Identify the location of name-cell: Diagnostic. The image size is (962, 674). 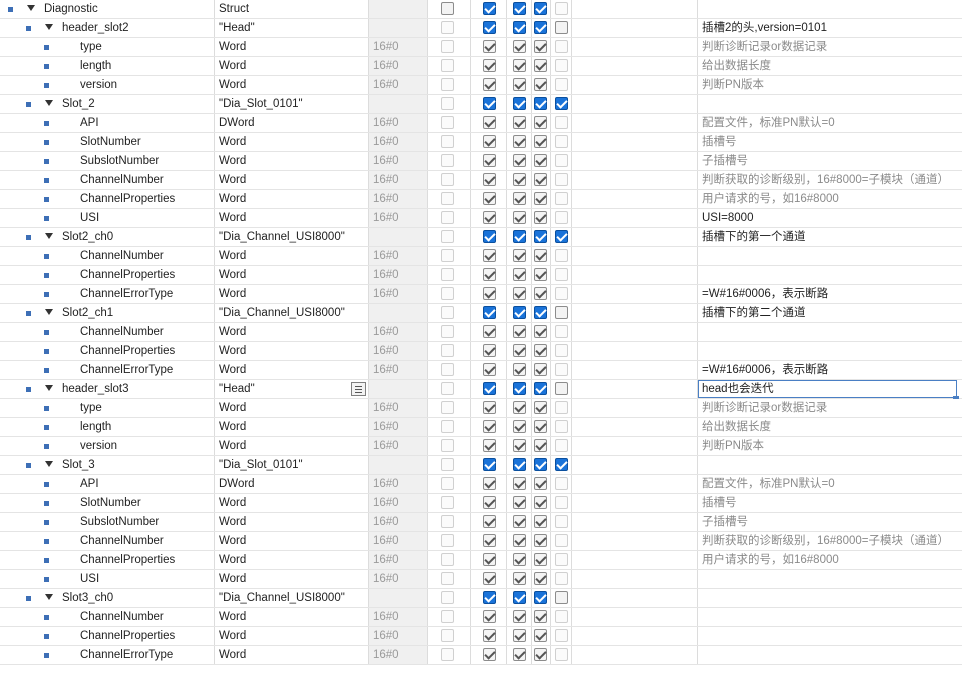
(107, 9).